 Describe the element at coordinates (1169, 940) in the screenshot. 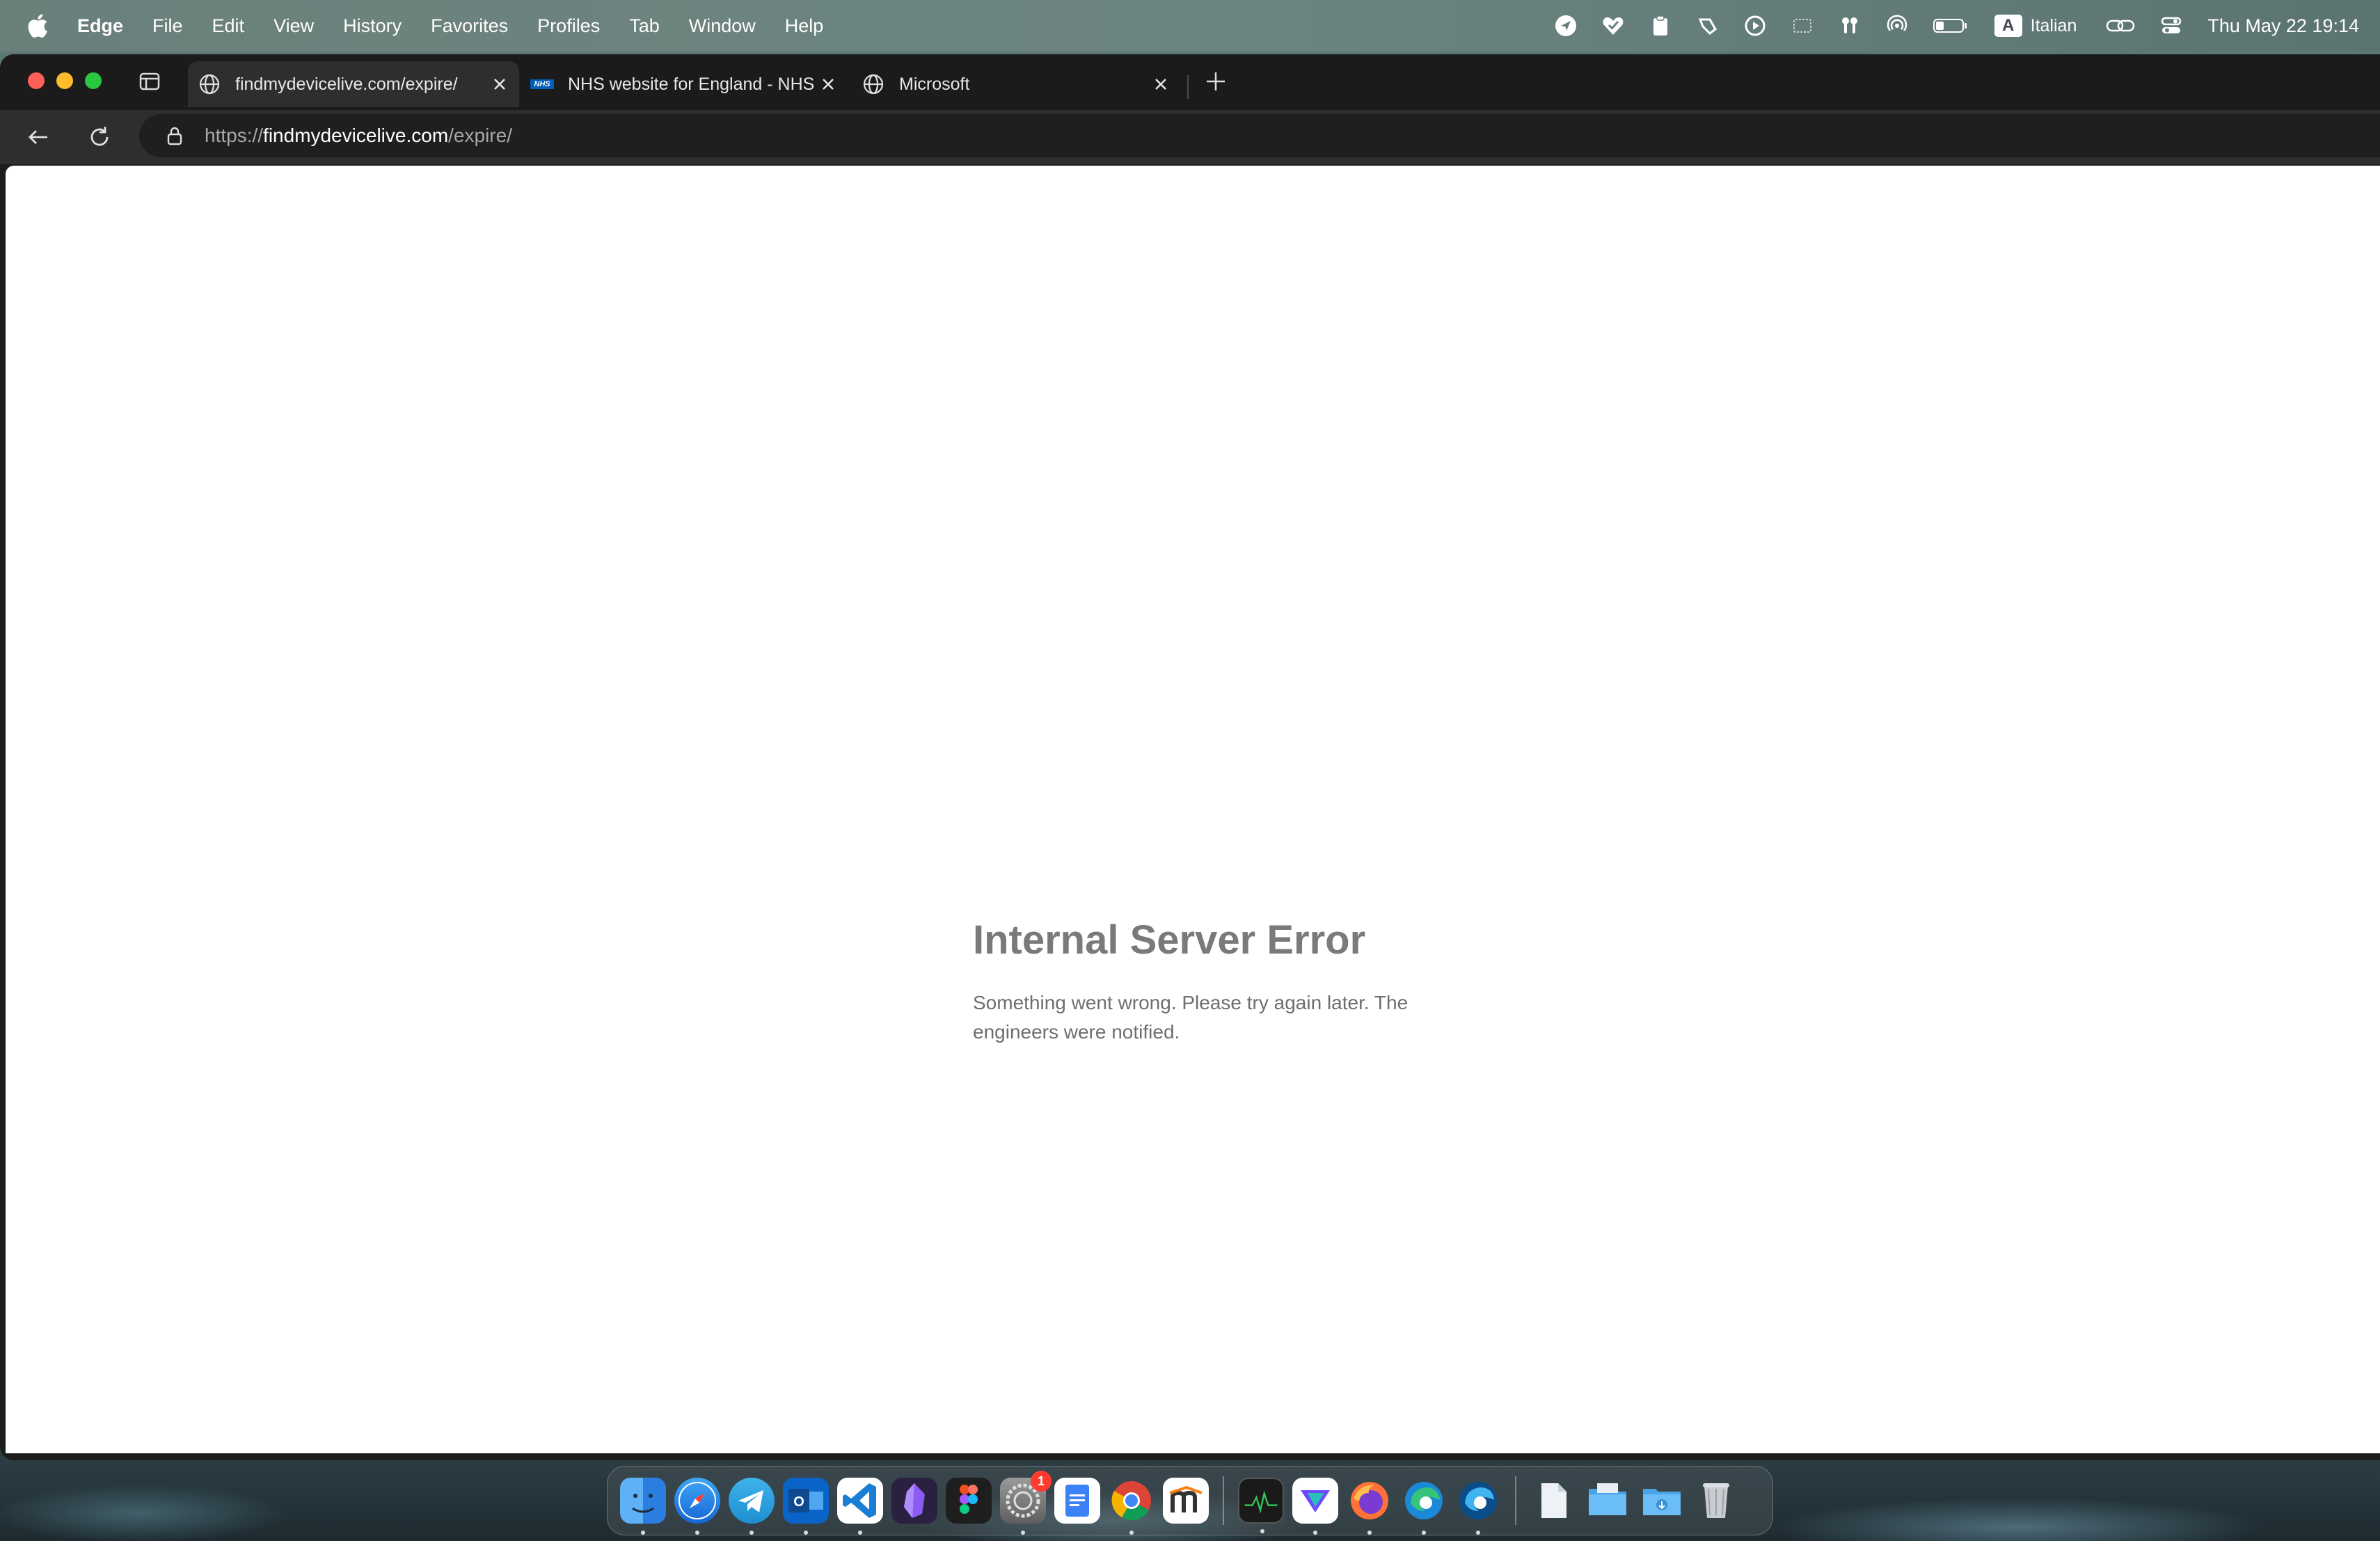

I see `error-title: Internal Server Error` at that location.